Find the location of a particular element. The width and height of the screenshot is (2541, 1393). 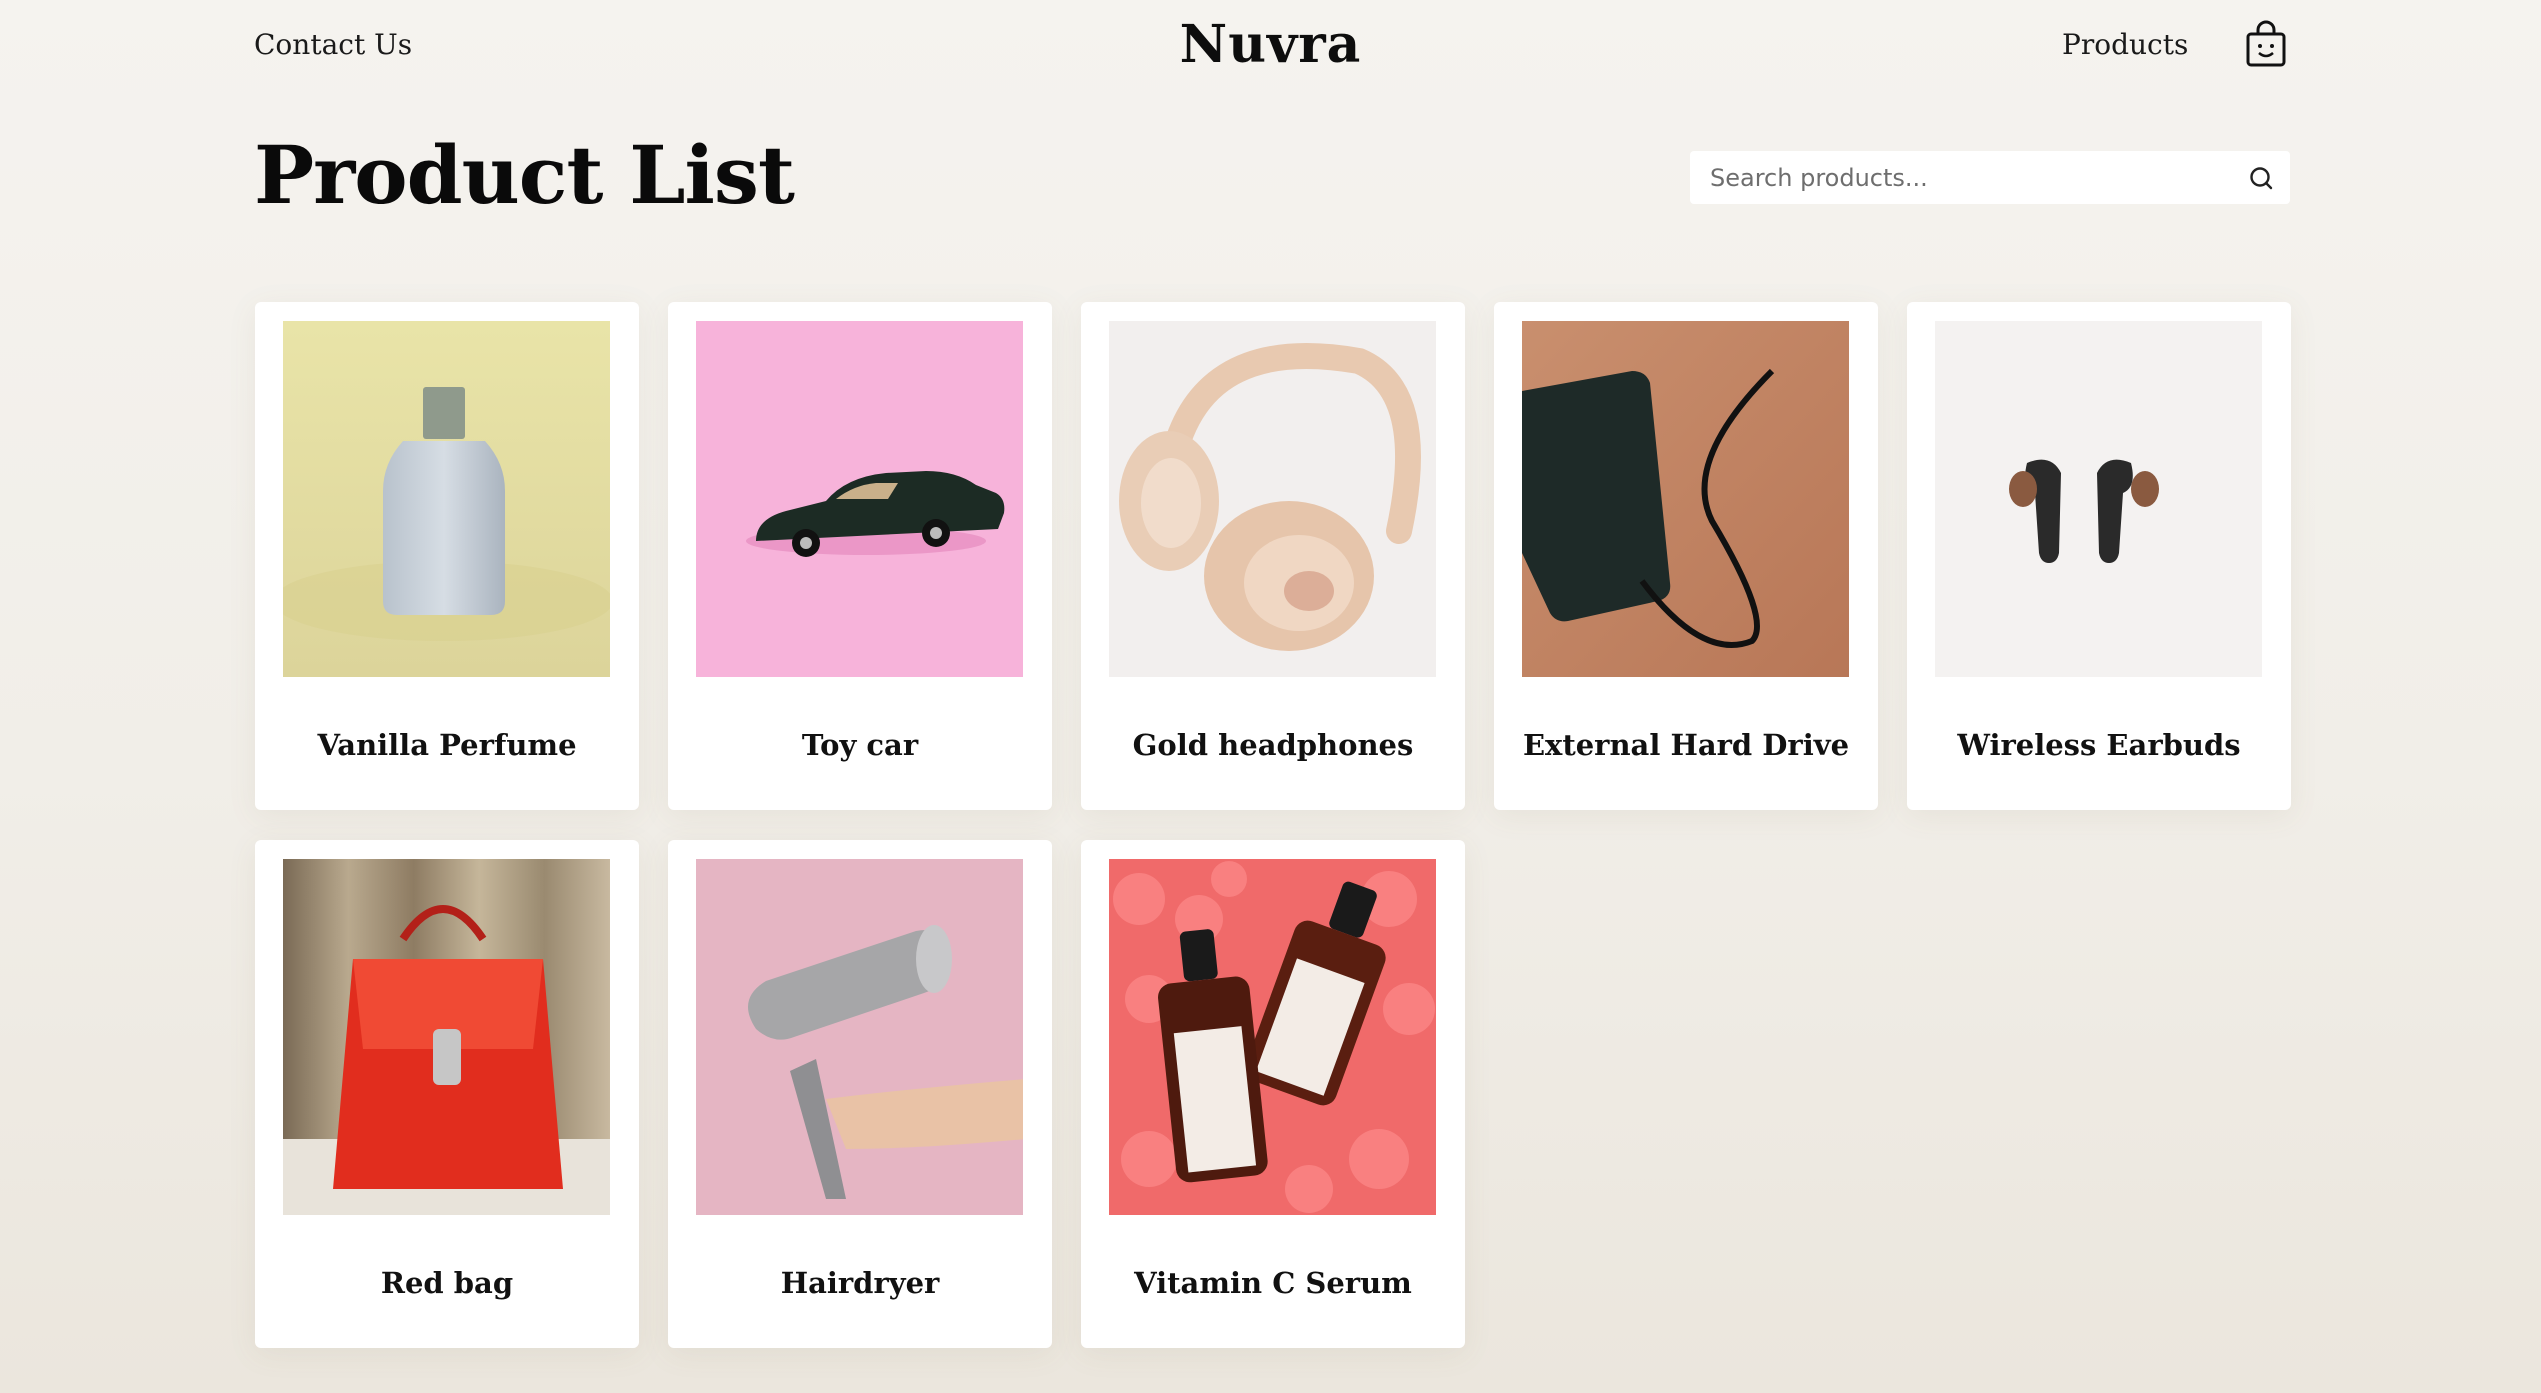

search-icon is located at coordinates (2261, 178).